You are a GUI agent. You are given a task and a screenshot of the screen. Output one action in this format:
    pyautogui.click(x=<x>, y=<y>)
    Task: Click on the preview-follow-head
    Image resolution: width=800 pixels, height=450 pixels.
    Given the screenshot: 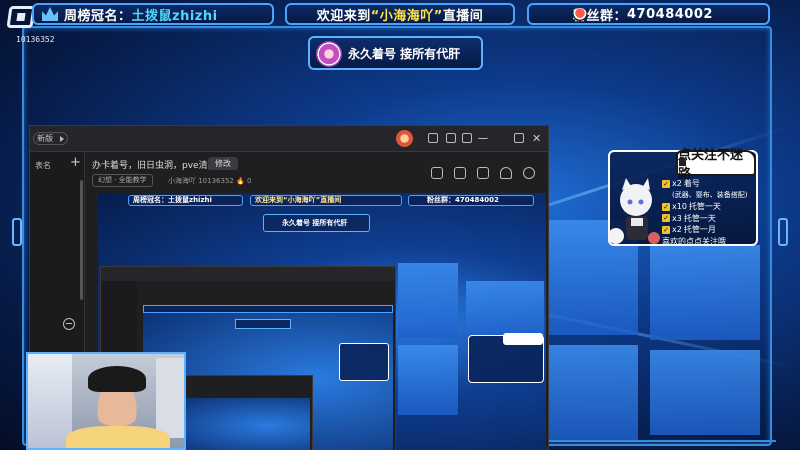 What is the action you would take?
    pyautogui.click(x=523, y=339)
    